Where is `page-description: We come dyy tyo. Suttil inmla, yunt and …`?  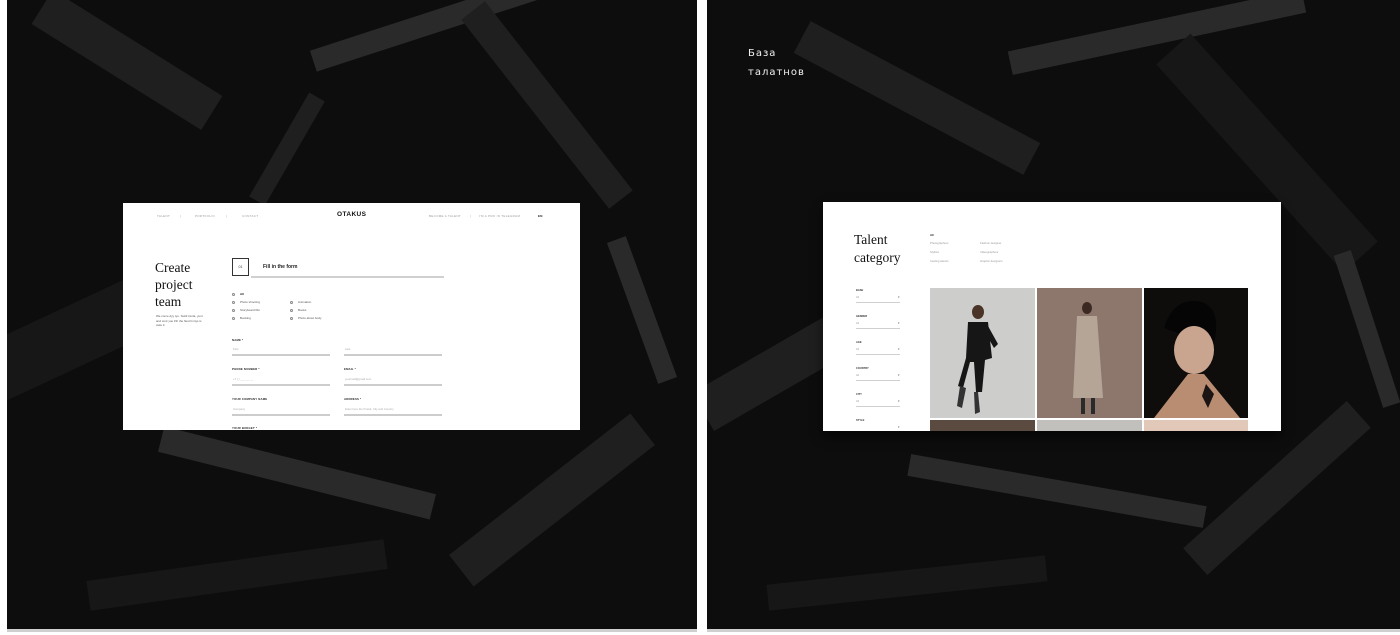
page-description: We come dyy tyo. Suttil inmla, yunt and … is located at coordinates (179, 320).